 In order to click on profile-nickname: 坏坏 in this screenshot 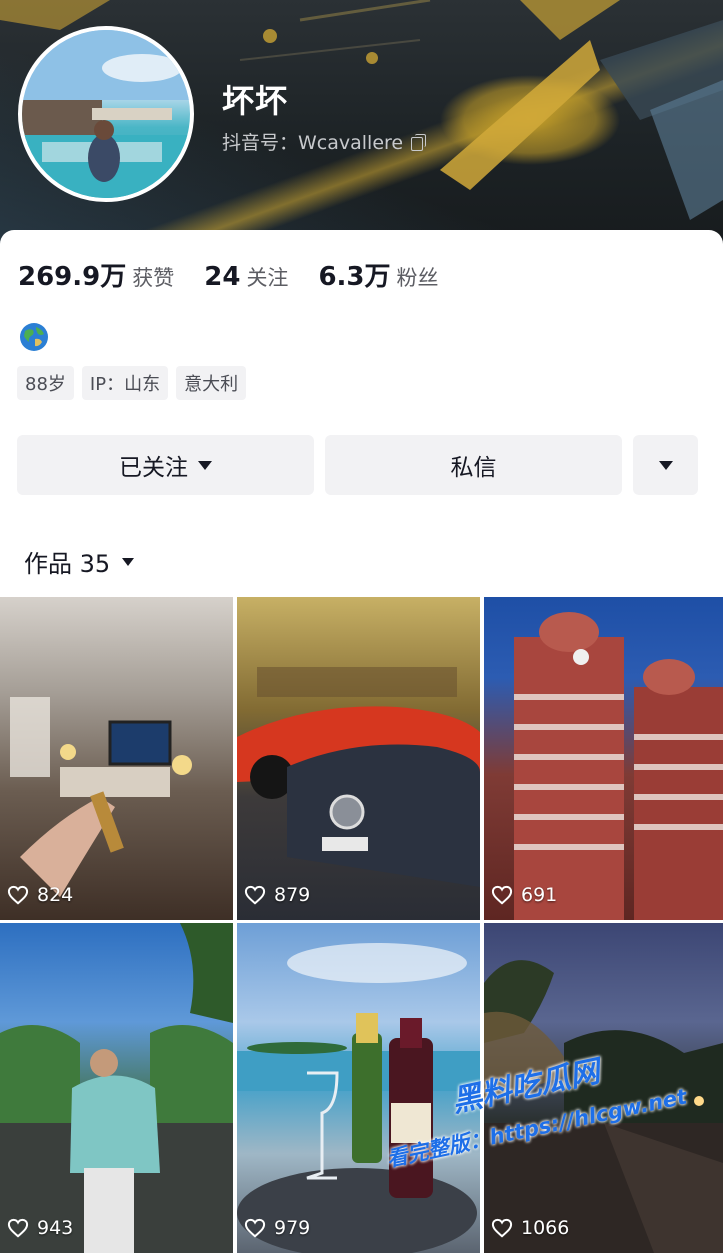, I will do `click(255, 101)`.